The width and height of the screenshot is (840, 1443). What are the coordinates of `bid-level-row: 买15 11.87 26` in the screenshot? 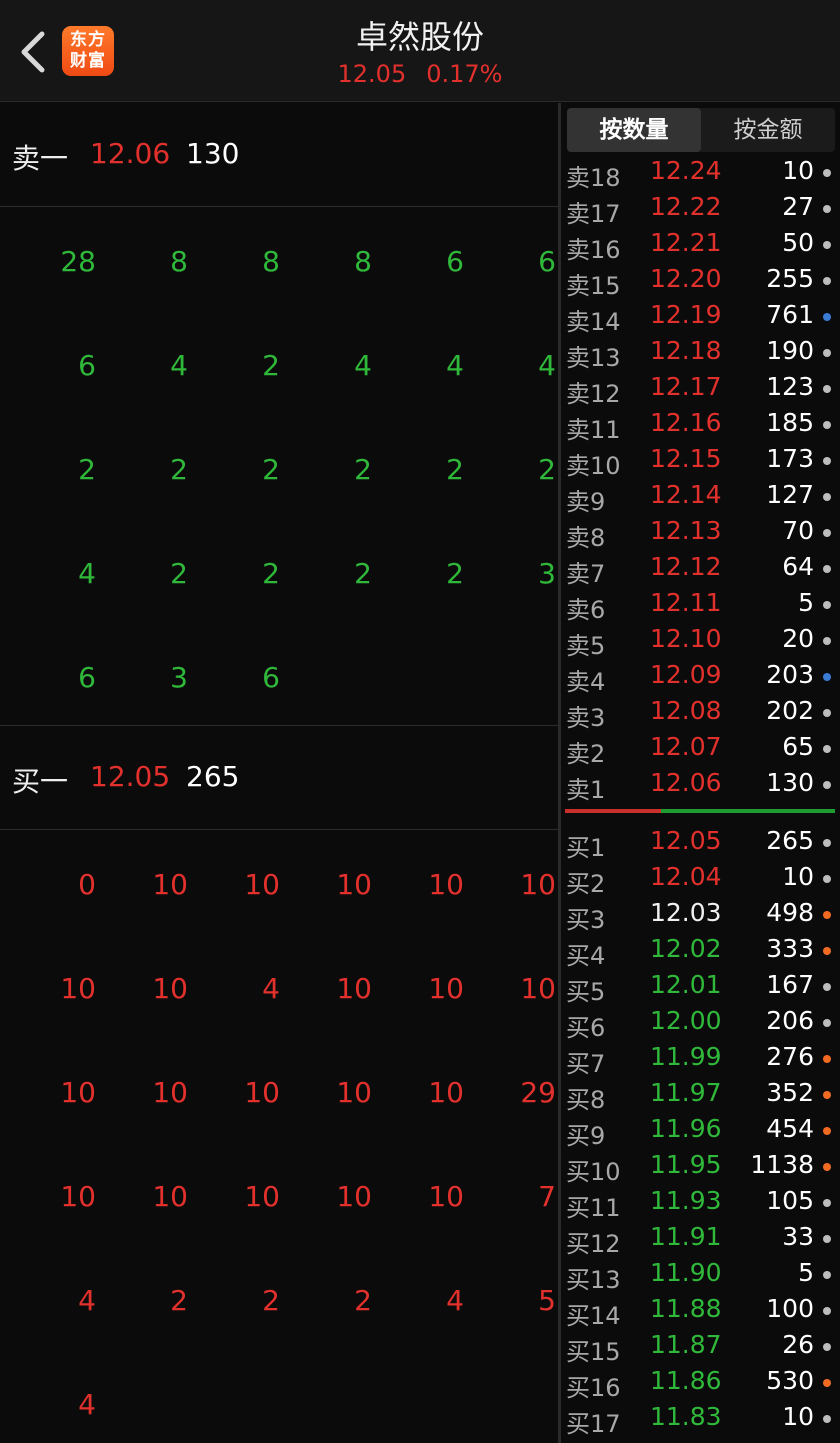 It's located at (700, 1347).